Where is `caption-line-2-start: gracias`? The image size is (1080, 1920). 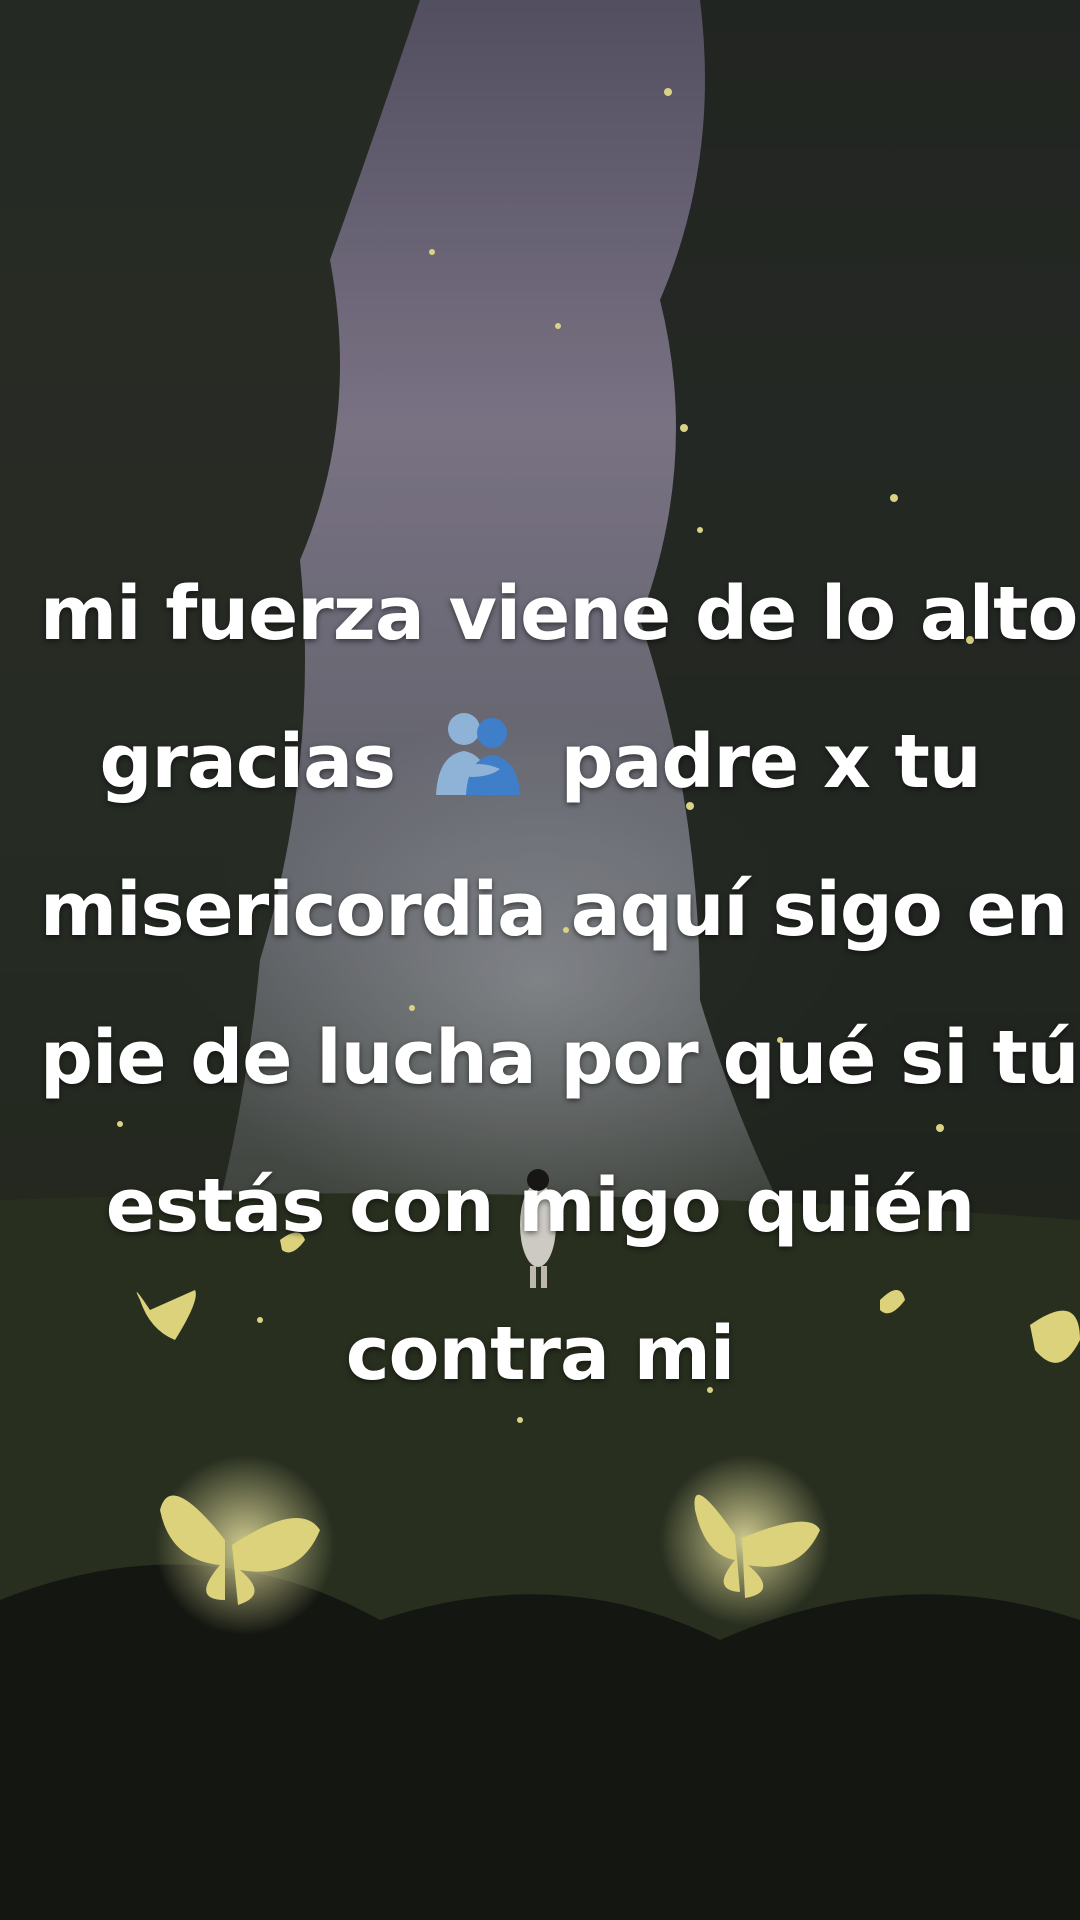 caption-line-2-start: gracias is located at coordinates (247, 762).